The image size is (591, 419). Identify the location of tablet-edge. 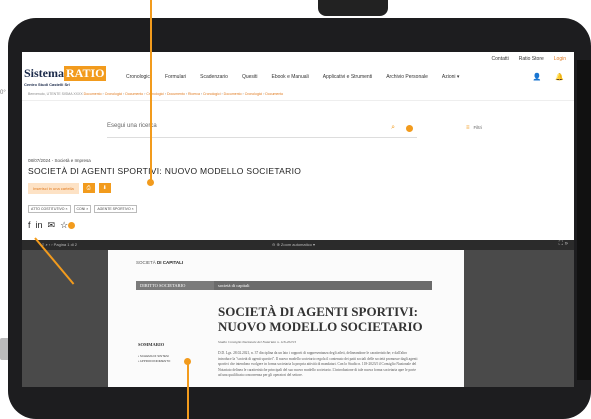
(584, 220).